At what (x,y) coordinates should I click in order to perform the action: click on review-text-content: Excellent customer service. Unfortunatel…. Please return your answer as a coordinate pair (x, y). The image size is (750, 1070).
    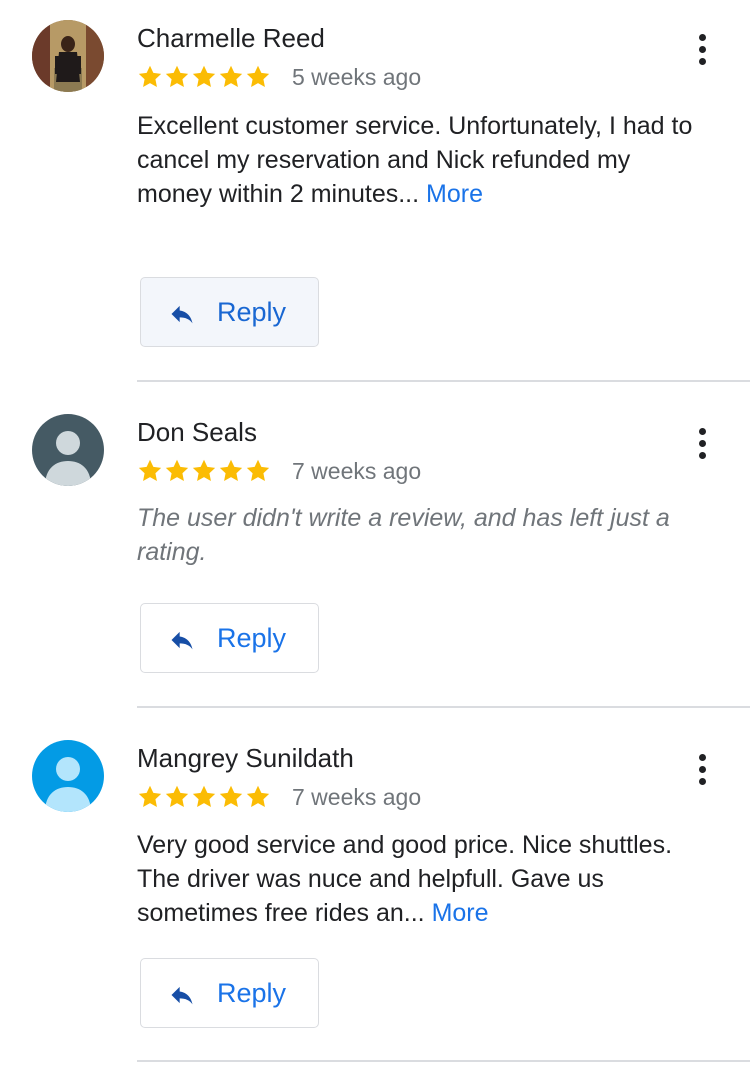
    Looking at the image, I should click on (415, 160).